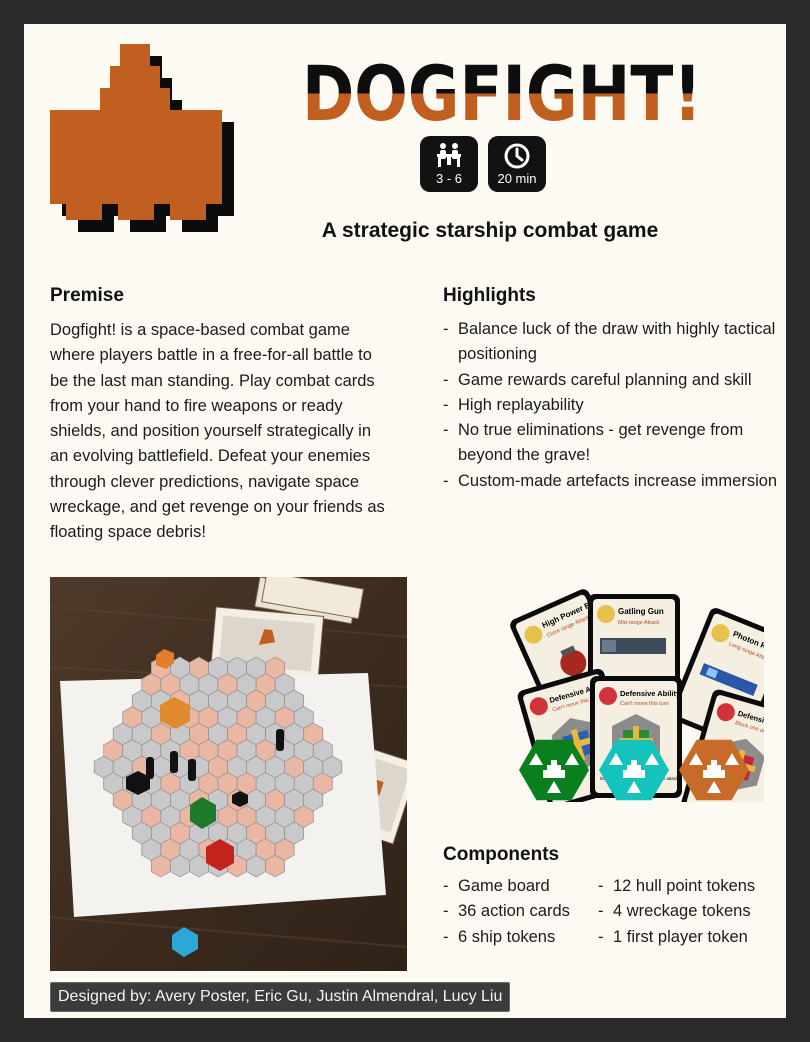 Image resolution: width=810 pixels, height=1042 pixels. What do you see at coordinates (142, 138) in the screenshot?
I see `pixel-spaceship-logo` at bounding box center [142, 138].